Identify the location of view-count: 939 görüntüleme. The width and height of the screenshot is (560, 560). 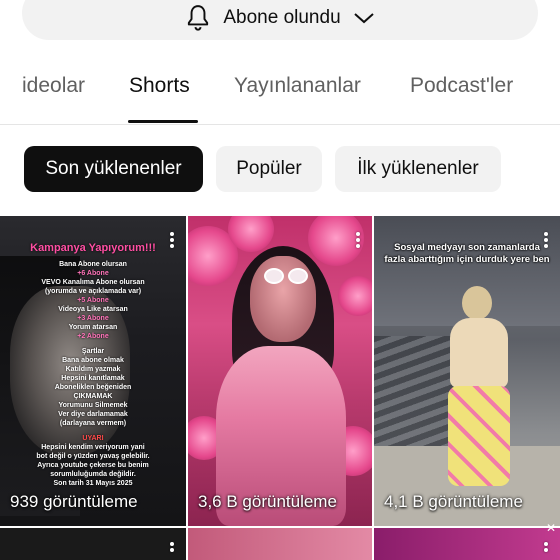
(74, 501).